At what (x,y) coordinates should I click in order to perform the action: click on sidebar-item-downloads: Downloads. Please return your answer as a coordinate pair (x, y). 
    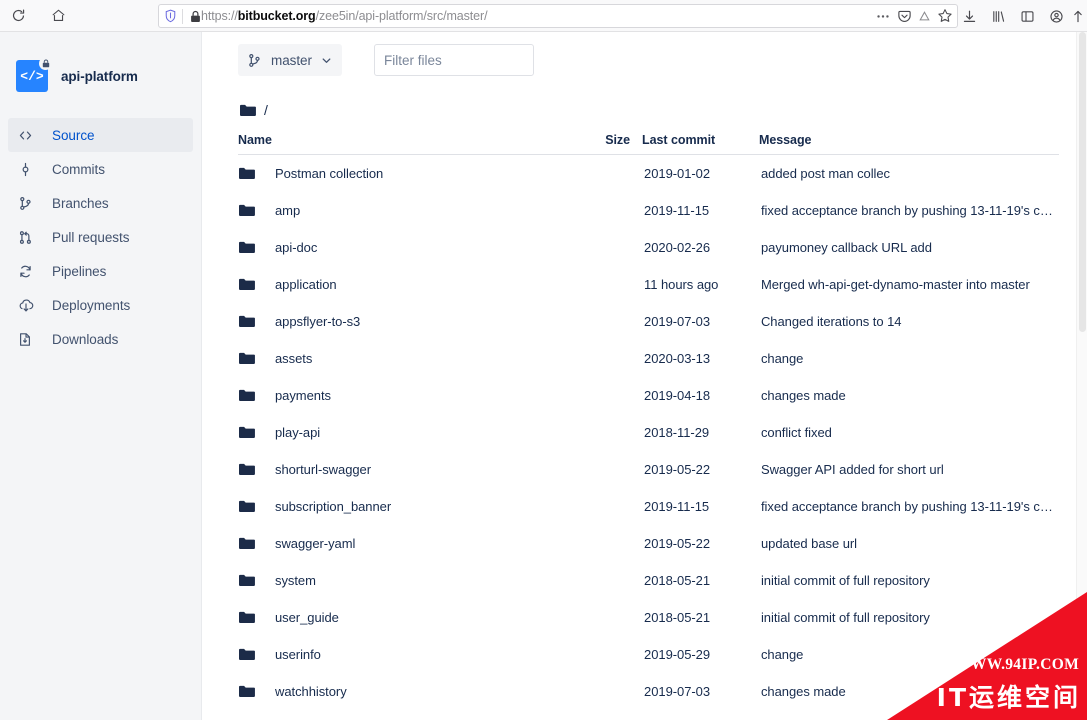
    Looking at the image, I should click on (100, 339).